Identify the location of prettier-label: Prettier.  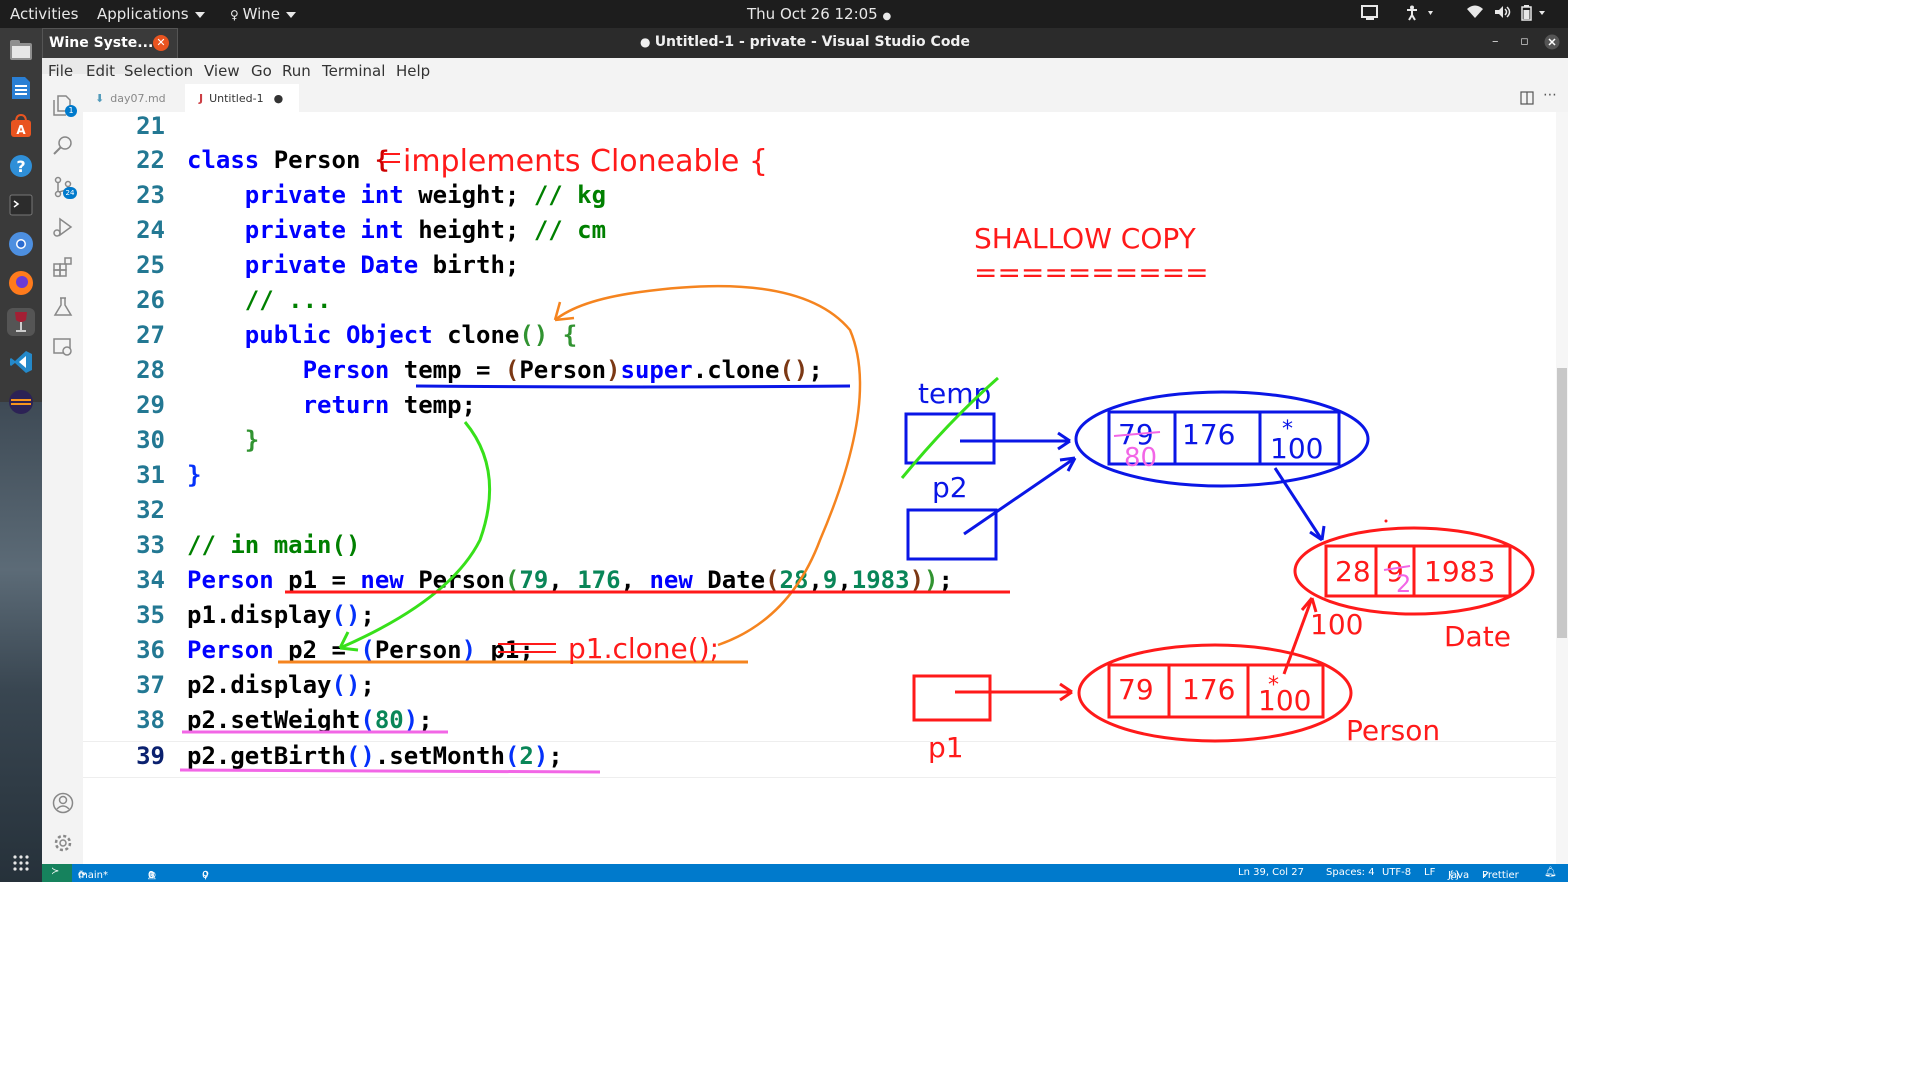
(1500, 875).